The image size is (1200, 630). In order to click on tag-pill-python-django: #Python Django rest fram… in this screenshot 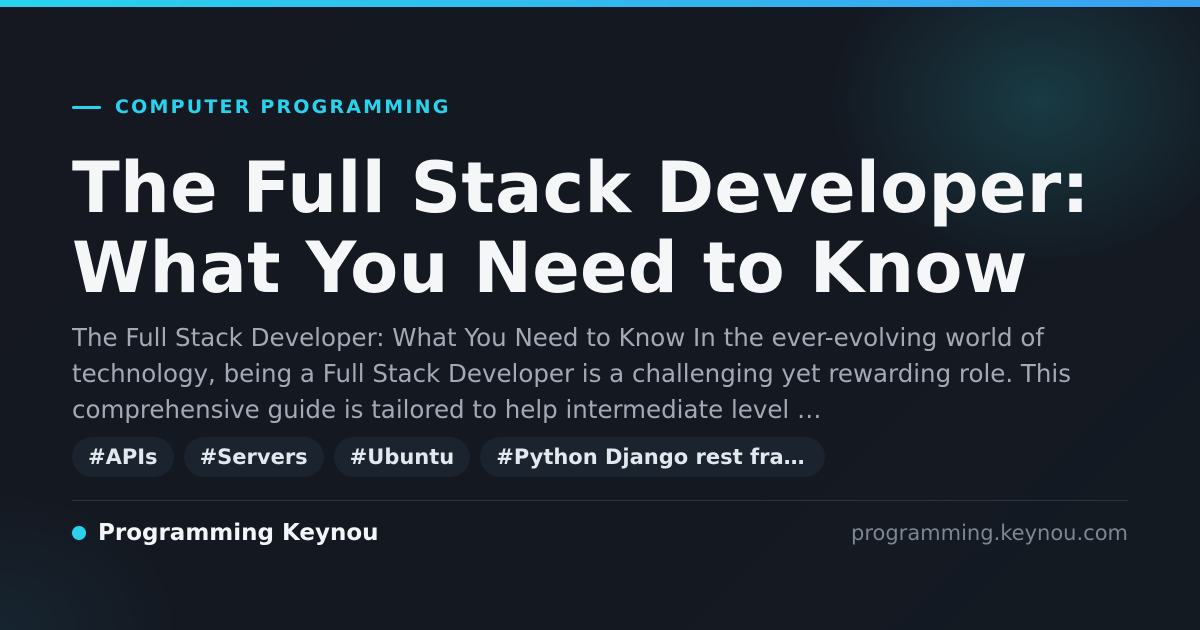, I will do `click(653, 457)`.